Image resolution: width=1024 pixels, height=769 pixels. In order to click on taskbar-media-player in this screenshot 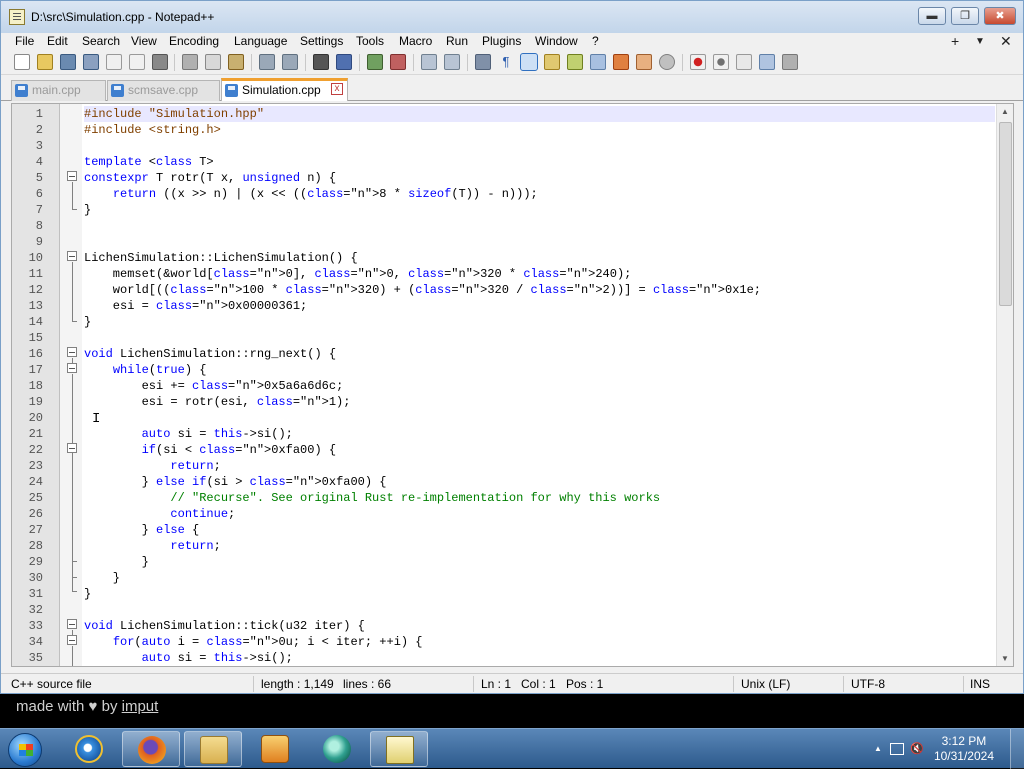, I will do `click(275, 749)`.